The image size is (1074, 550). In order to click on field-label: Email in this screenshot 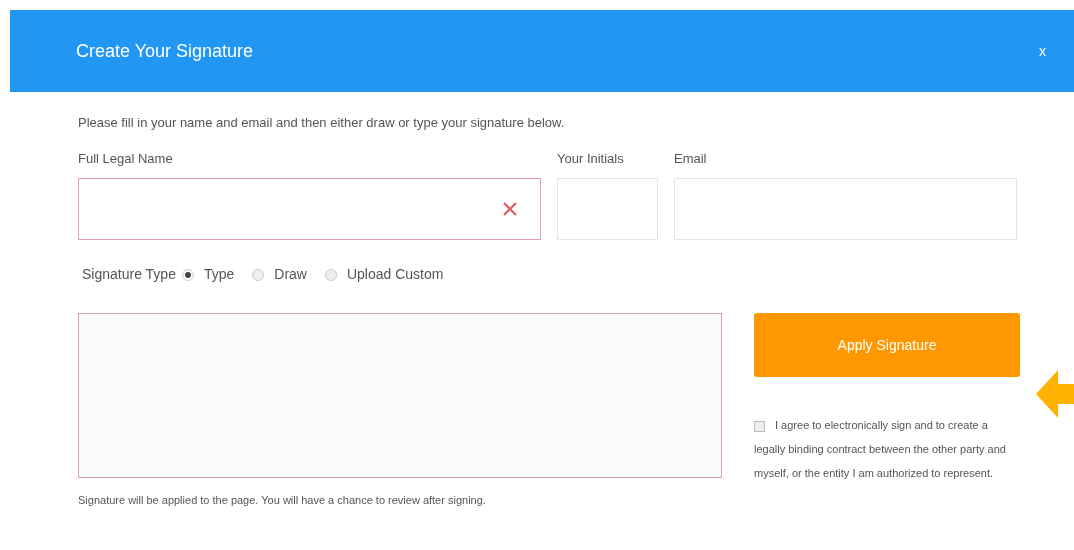, I will do `click(691, 158)`.